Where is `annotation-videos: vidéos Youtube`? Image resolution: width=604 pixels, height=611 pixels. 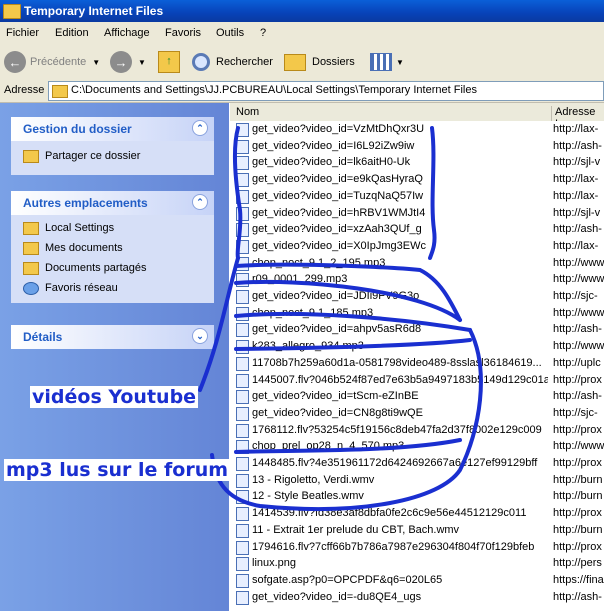
annotation-videos: vidéos Youtube is located at coordinates (114, 397).